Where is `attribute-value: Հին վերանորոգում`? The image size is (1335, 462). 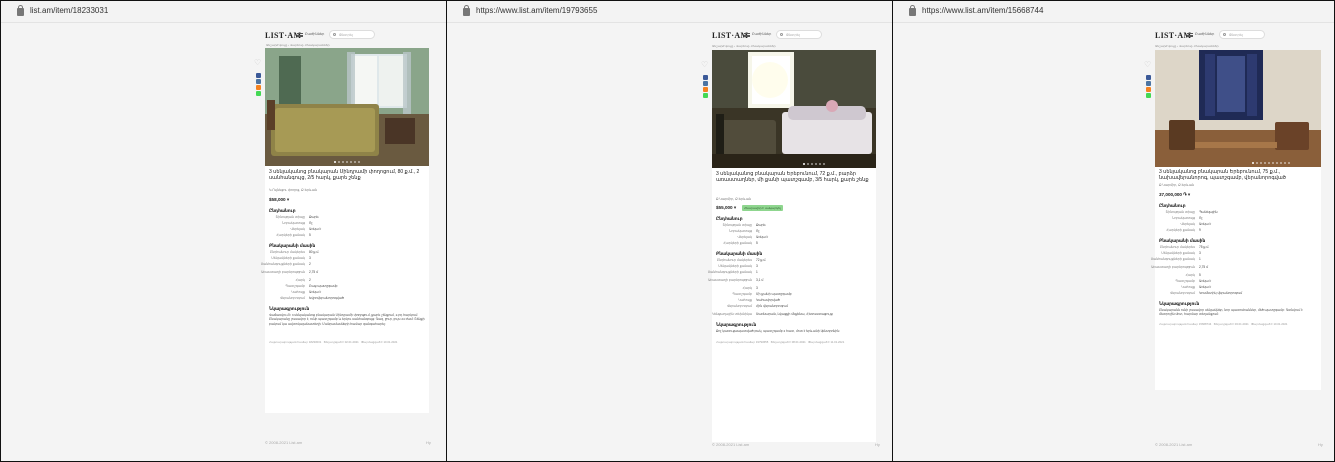
attribute-value: Հին վերանորոգում is located at coordinates (772, 306).